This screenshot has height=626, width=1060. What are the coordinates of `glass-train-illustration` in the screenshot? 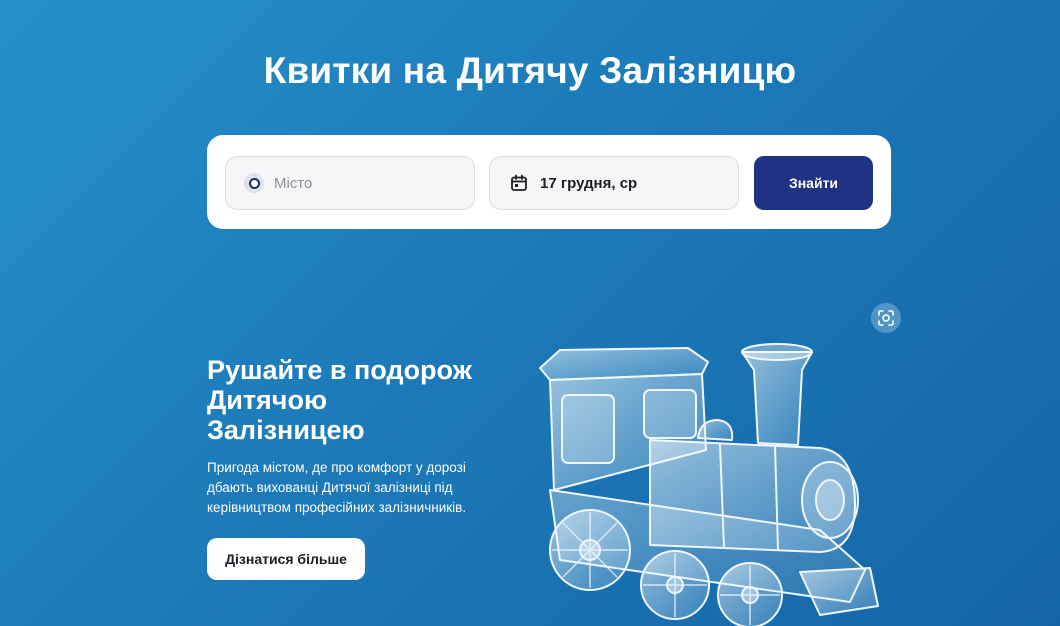 It's located at (709, 484).